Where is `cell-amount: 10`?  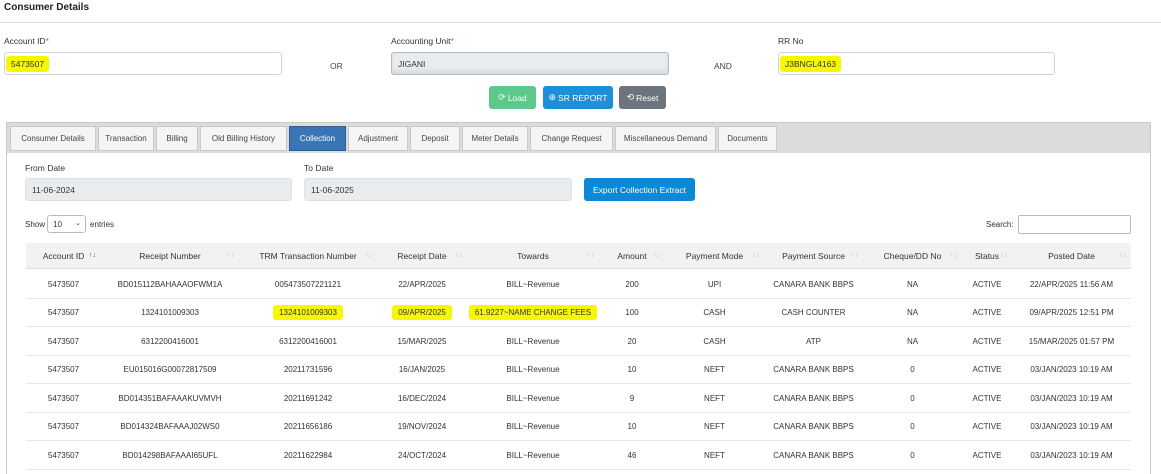 cell-amount: 10 is located at coordinates (632, 427).